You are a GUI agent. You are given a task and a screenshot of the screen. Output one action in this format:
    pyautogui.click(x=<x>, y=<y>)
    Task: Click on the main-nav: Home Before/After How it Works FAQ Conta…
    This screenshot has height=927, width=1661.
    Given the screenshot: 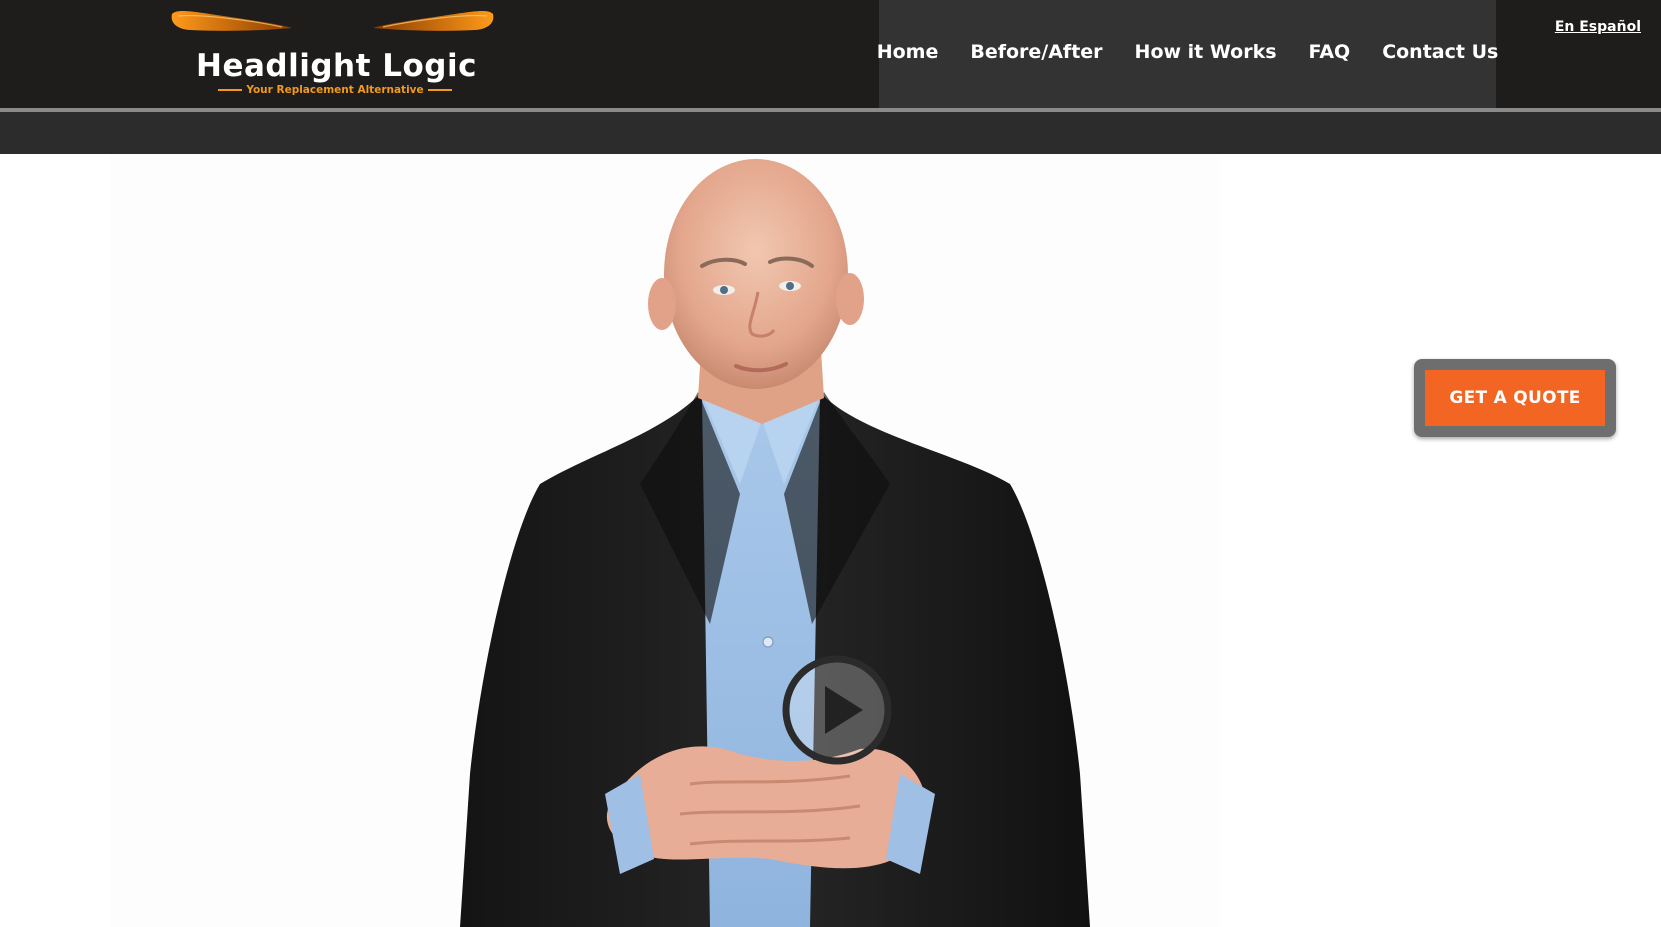 What is the action you would take?
    pyautogui.click(x=1187, y=54)
    